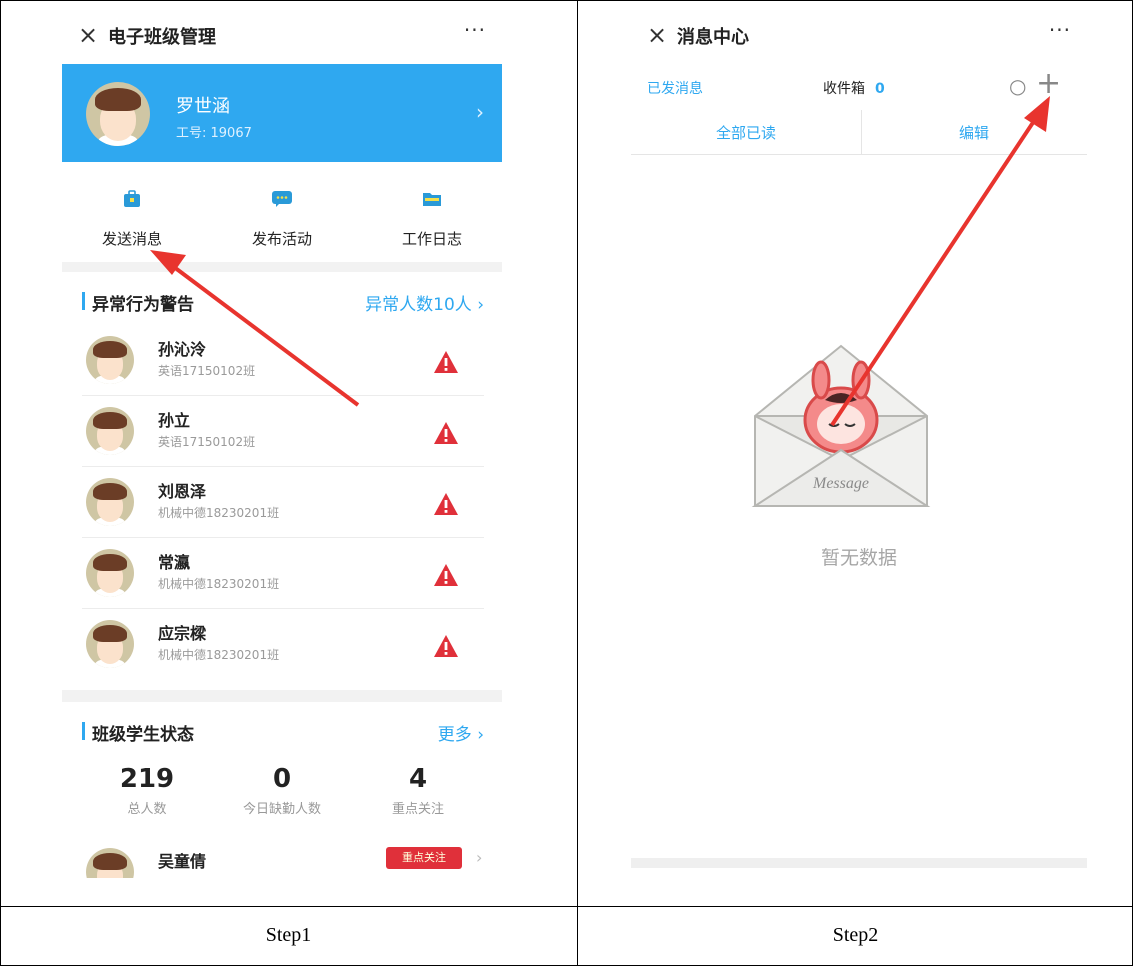 This screenshot has height=966, width=1133. What do you see at coordinates (713, 37) in the screenshot?
I see `page-title: 消息中心` at bounding box center [713, 37].